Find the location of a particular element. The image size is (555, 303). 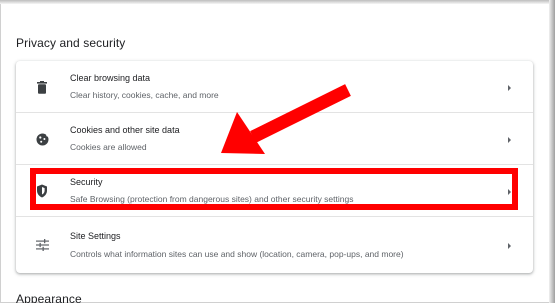

section-title-privacy-security: Privacy and security is located at coordinates (71, 43).